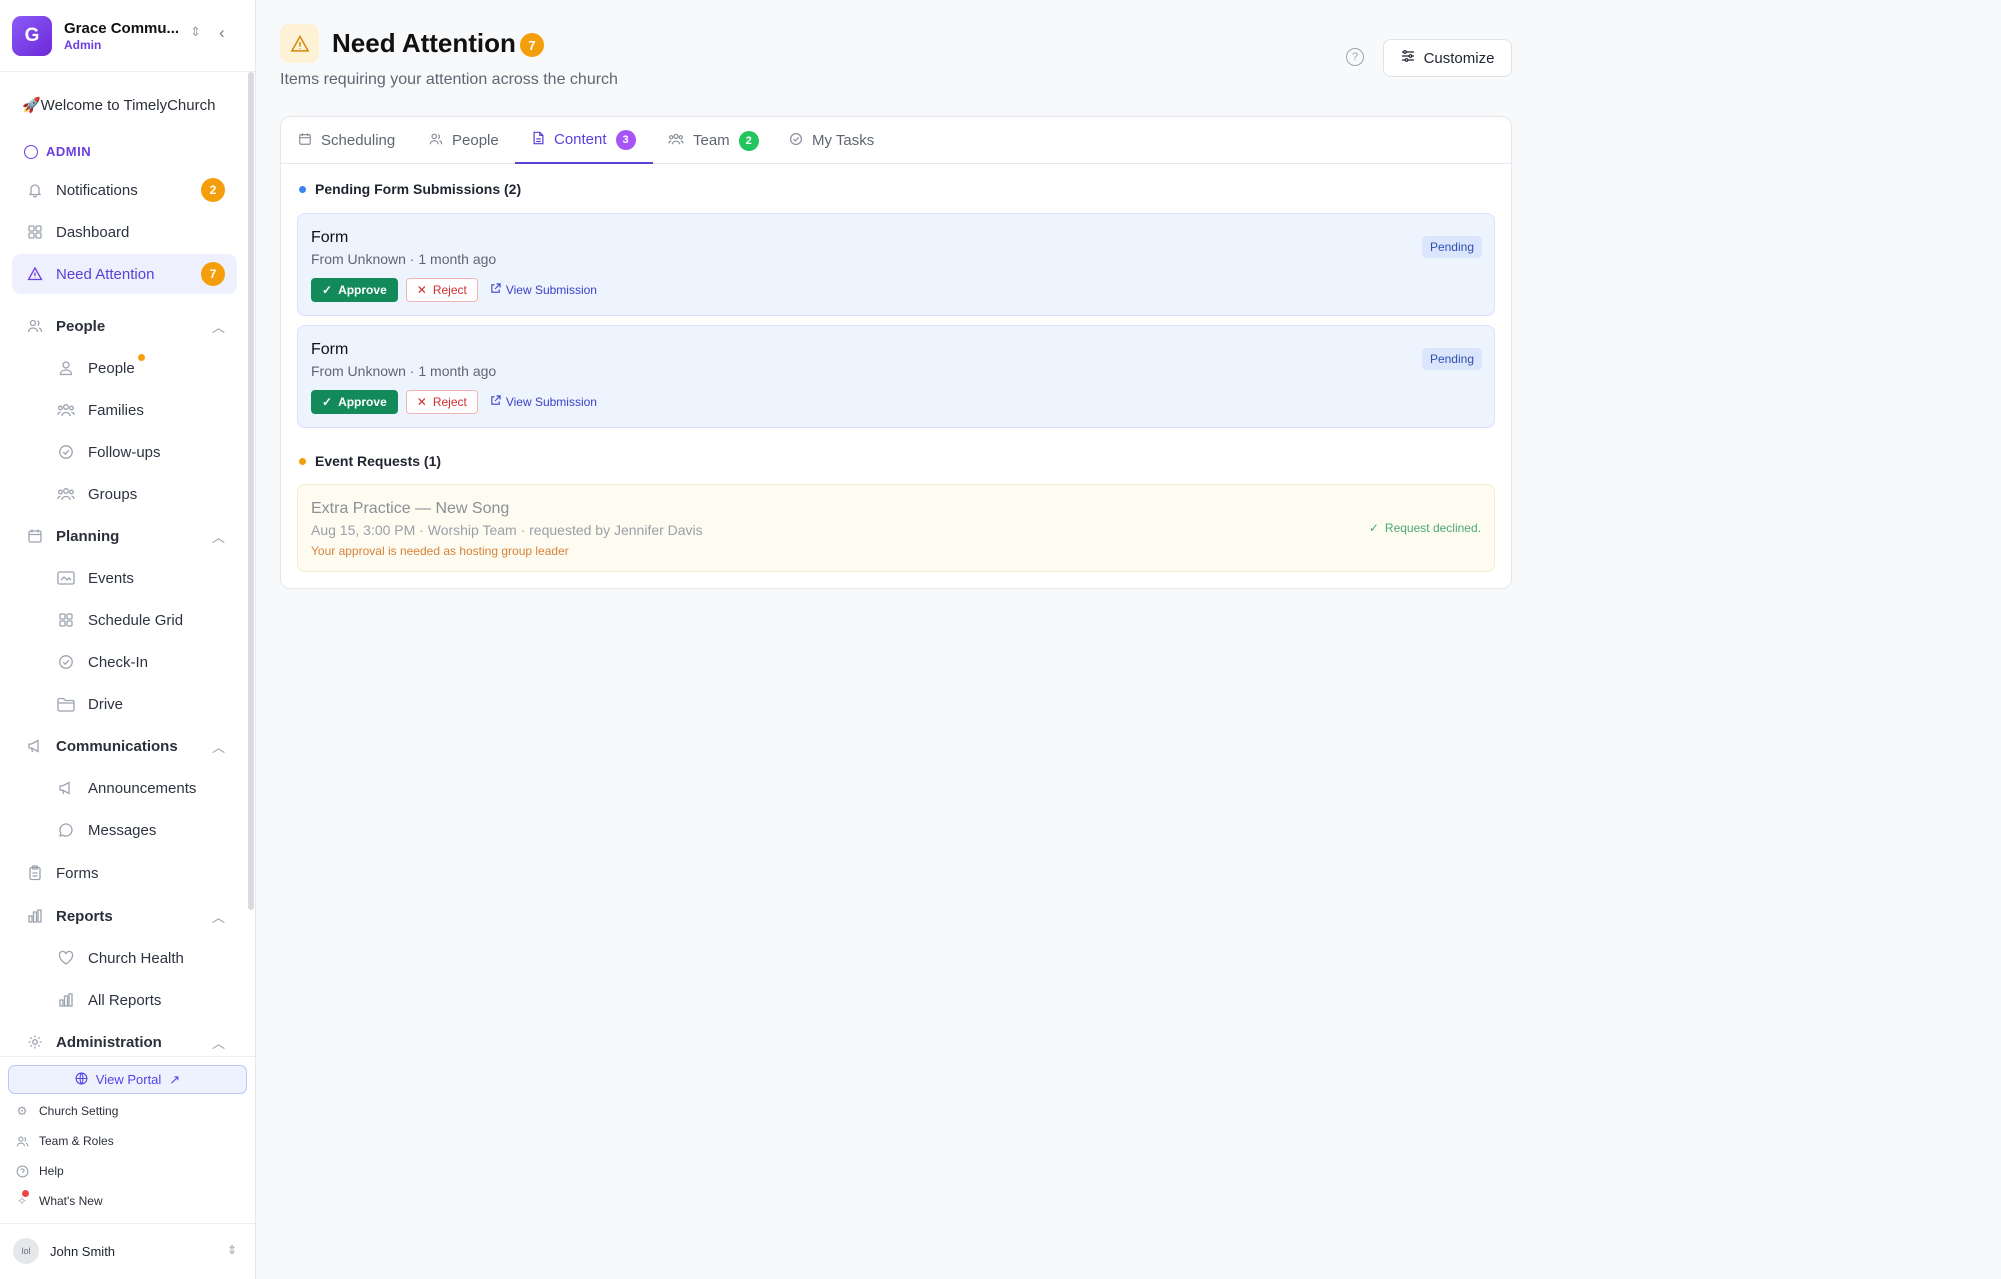 Image resolution: width=2001 pixels, height=1279 pixels. What do you see at coordinates (66, 1000) in the screenshot?
I see `bar-chart-icon` at bounding box center [66, 1000].